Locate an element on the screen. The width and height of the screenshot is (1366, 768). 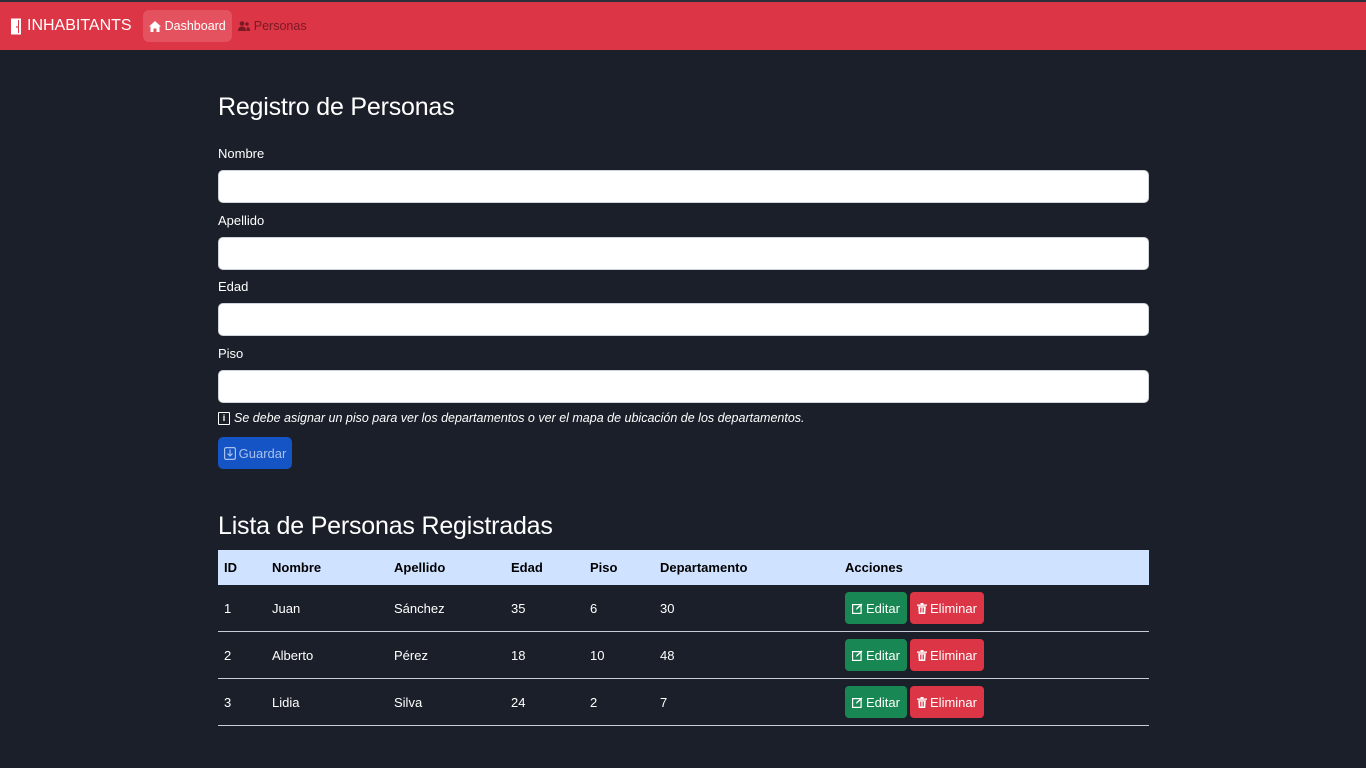
table-row: 3 Lidia Silva 24 2 7 Editar Eliminar is located at coordinates (683, 702).